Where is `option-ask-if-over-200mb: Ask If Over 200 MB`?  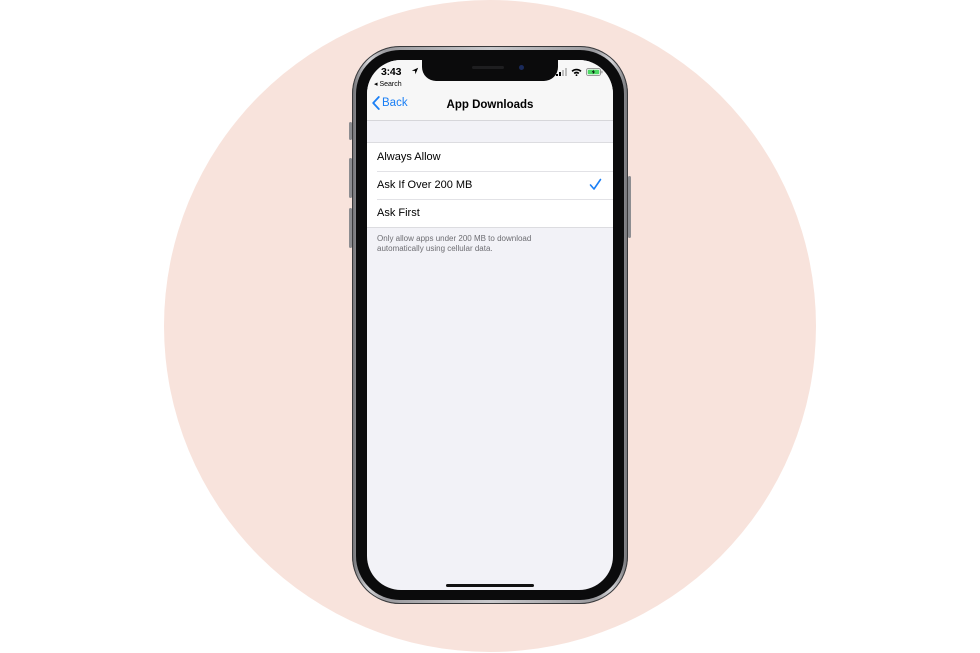
option-ask-if-over-200mb: Ask If Over 200 MB is located at coordinates (490, 185).